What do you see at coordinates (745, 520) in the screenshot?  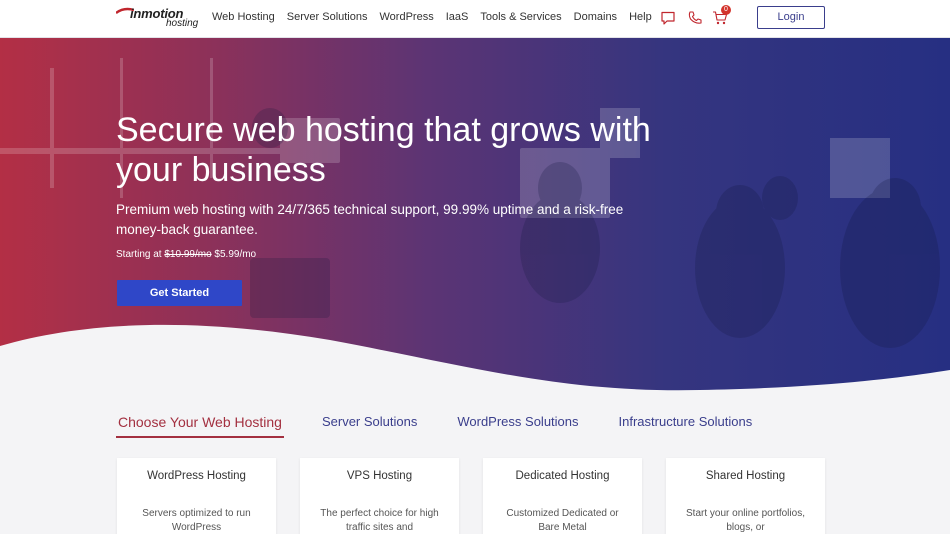 I see `card-description: Start your online portfolios, blogs, or` at bounding box center [745, 520].